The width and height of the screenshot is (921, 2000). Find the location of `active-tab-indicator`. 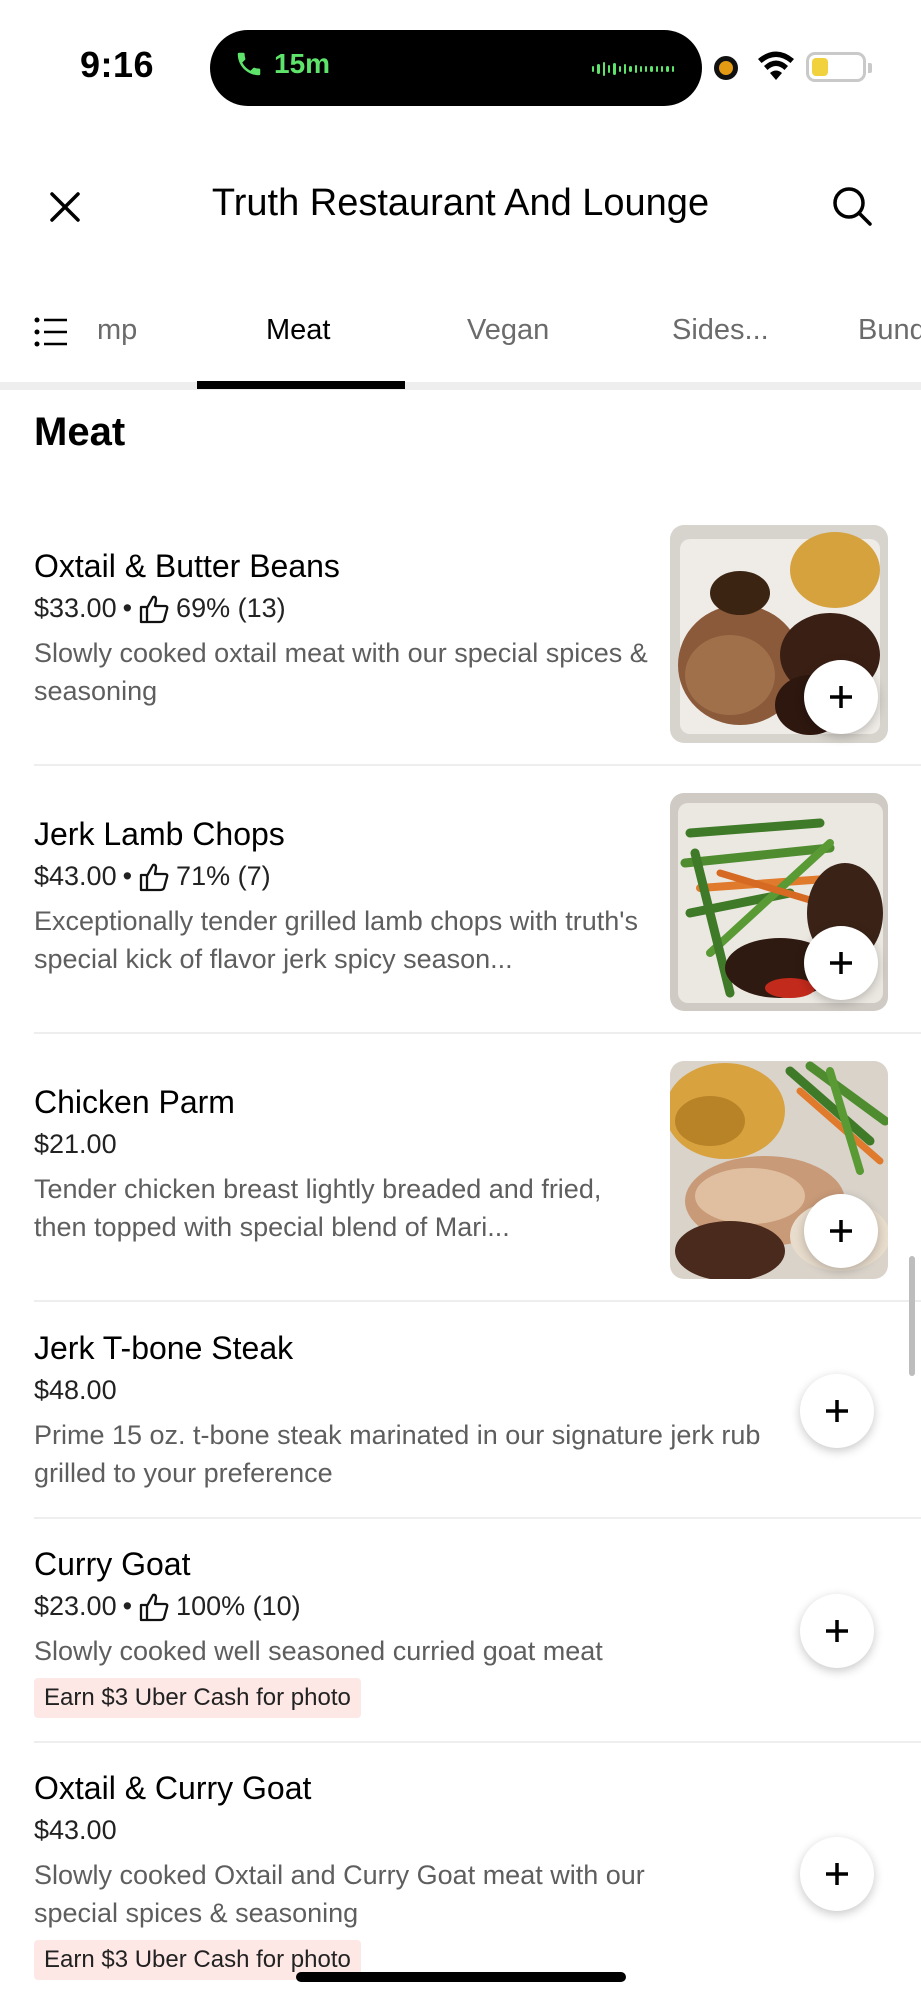

active-tab-indicator is located at coordinates (301, 385).